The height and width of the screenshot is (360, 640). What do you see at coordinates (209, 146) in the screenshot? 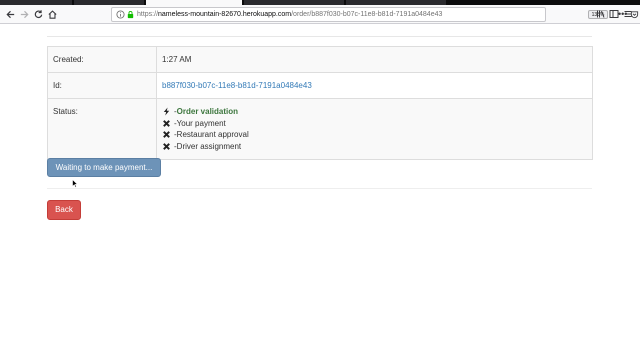
I see `status-step-label: Driver assignment` at bounding box center [209, 146].